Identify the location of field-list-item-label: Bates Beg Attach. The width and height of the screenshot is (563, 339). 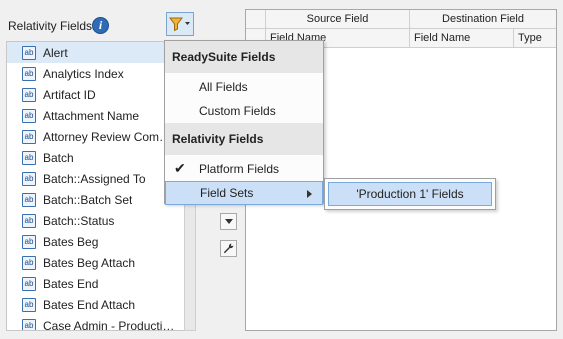
(89, 262).